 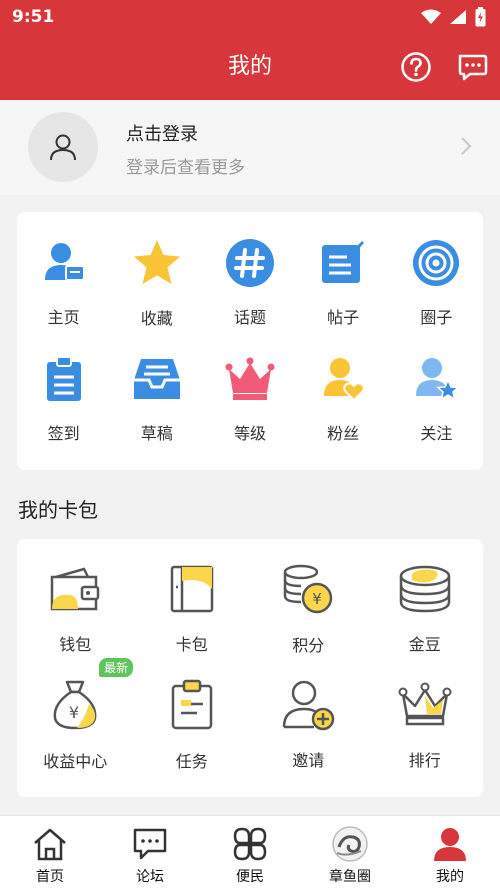 I want to click on menu-label: 草稿, so click(x=156, y=433).